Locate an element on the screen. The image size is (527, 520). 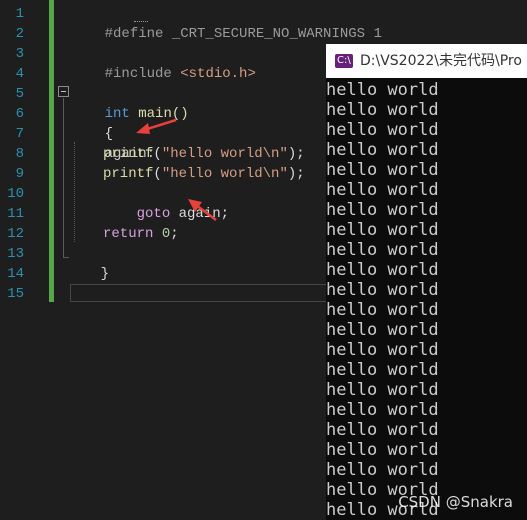
code-line-12: return 0; is located at coordinates (141, 234).